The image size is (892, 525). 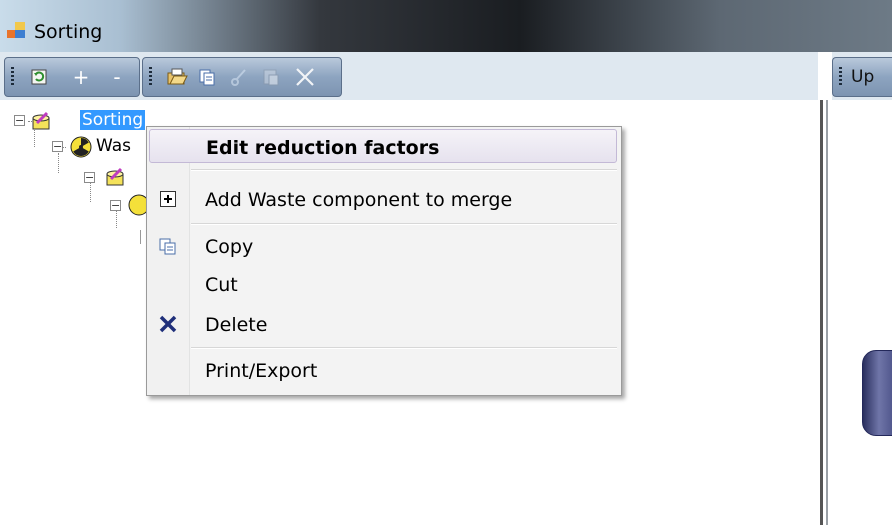 What do you see at coordinates (168, 324) in the screenshot?
I see `delete-x-icon` at bounding box center [168, 324].